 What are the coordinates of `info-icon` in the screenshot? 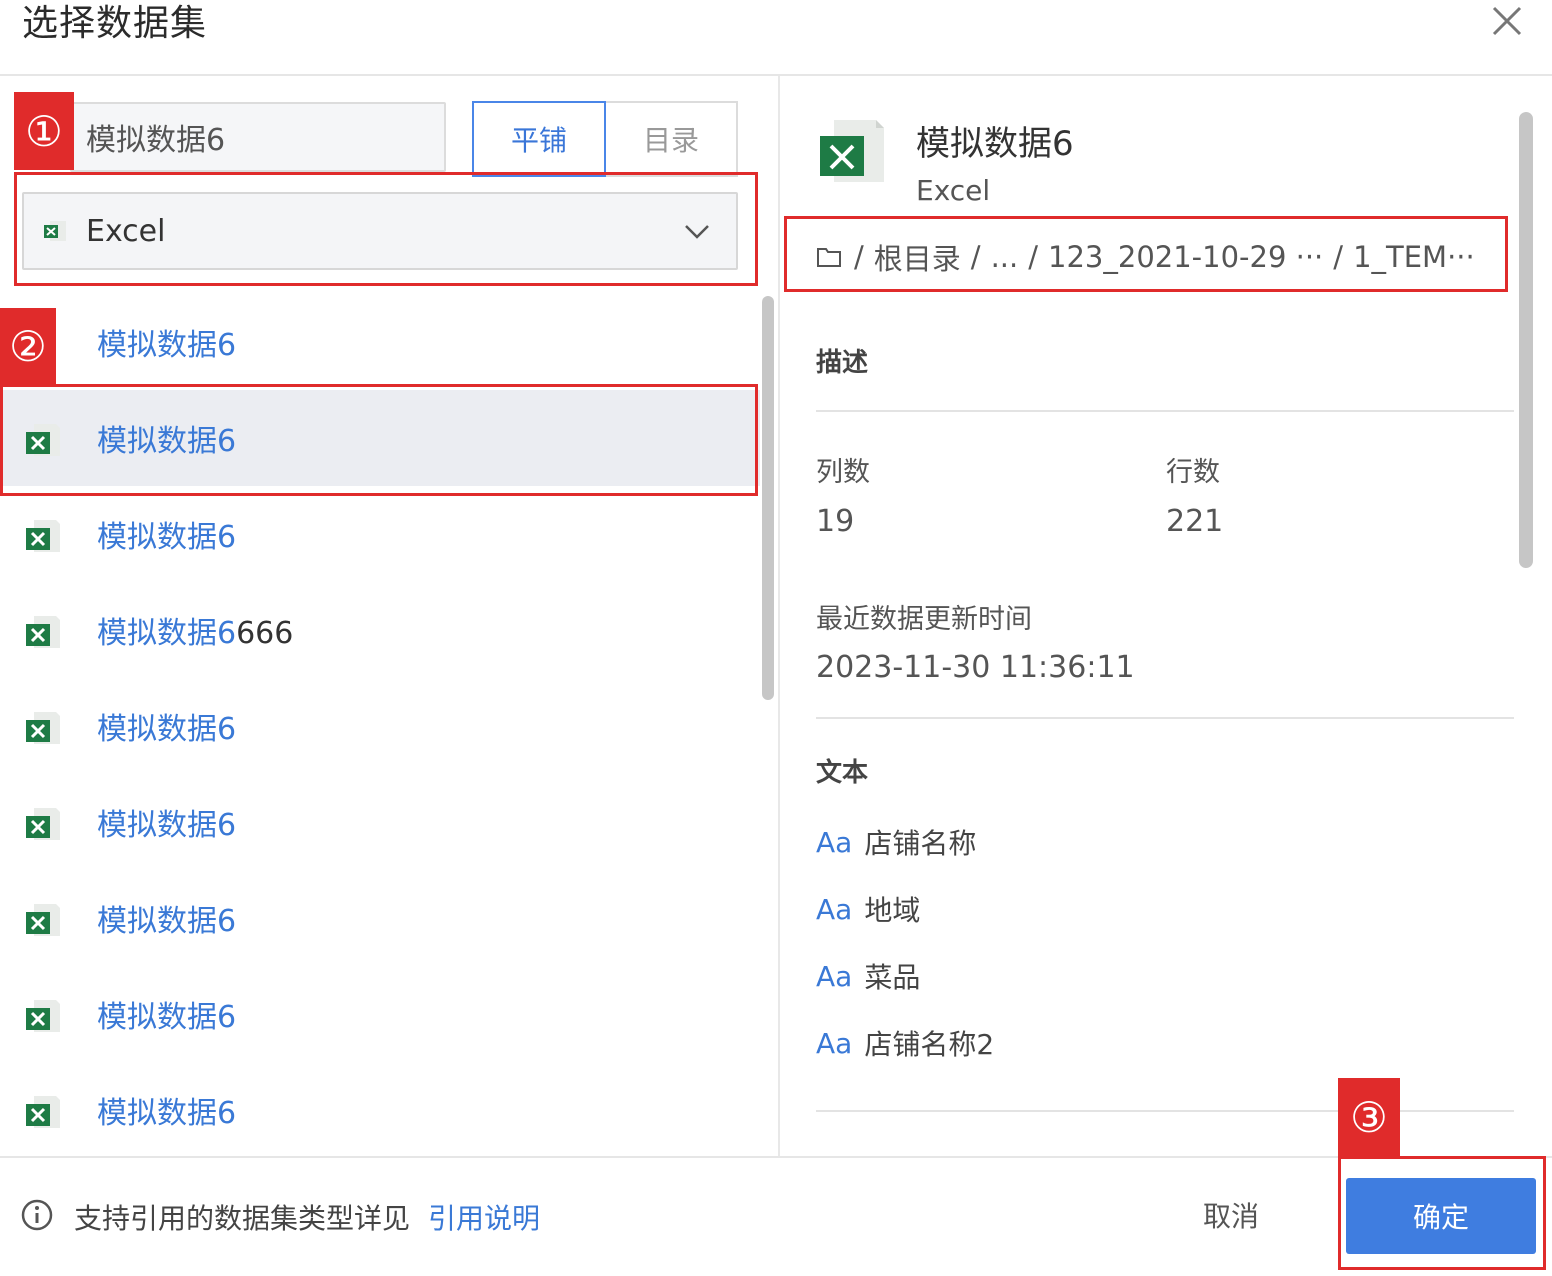 It's located at (37, 1215).